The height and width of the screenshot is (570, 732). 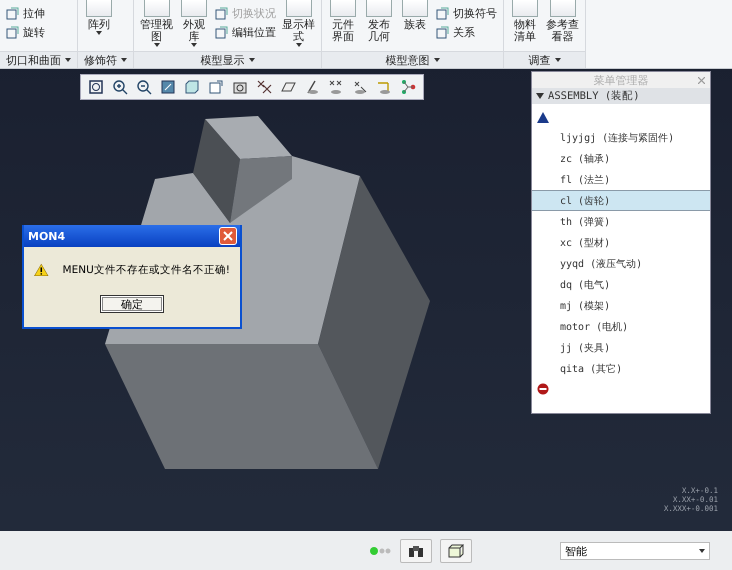 What do you see at coordinates (25, 32) in the screenshot?
I see `ribbon-button: 旋转` at bounding box center [25, 32].